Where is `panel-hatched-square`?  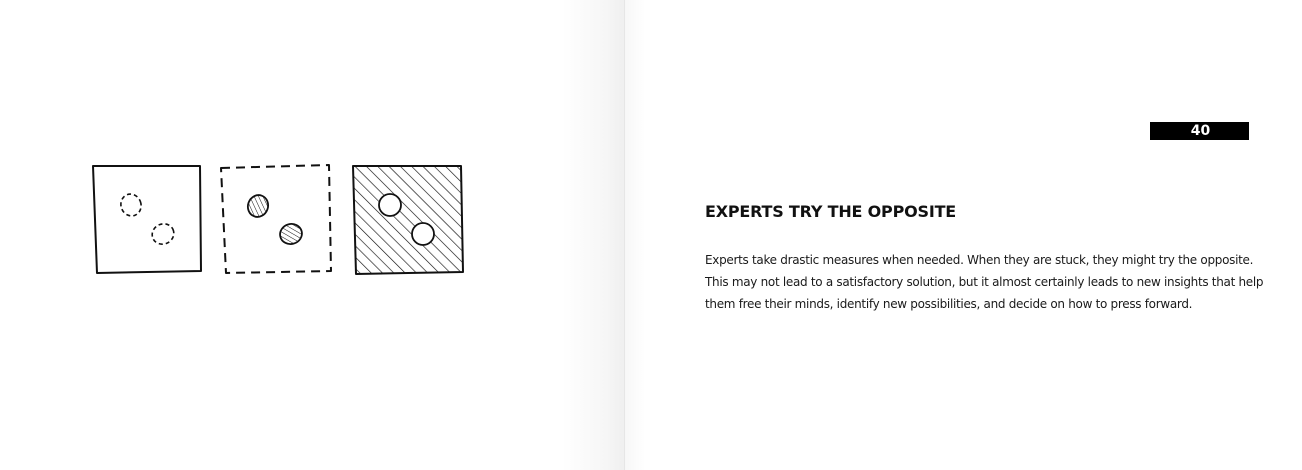
panel-hatched-square is located at coordinates (408, 220).